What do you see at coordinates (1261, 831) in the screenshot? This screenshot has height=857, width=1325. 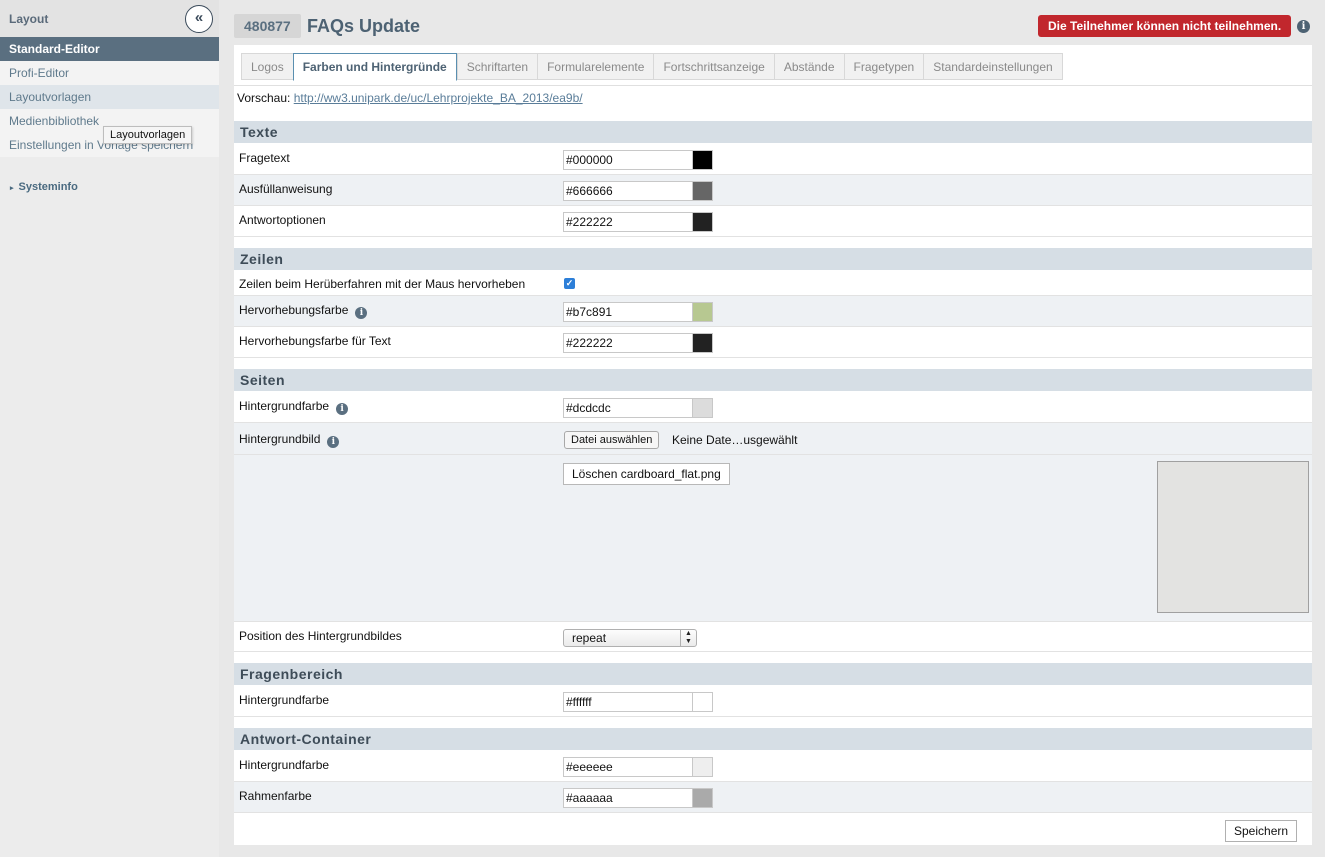 I see `save-button: Speichern` at bounding box center [1261, 831].